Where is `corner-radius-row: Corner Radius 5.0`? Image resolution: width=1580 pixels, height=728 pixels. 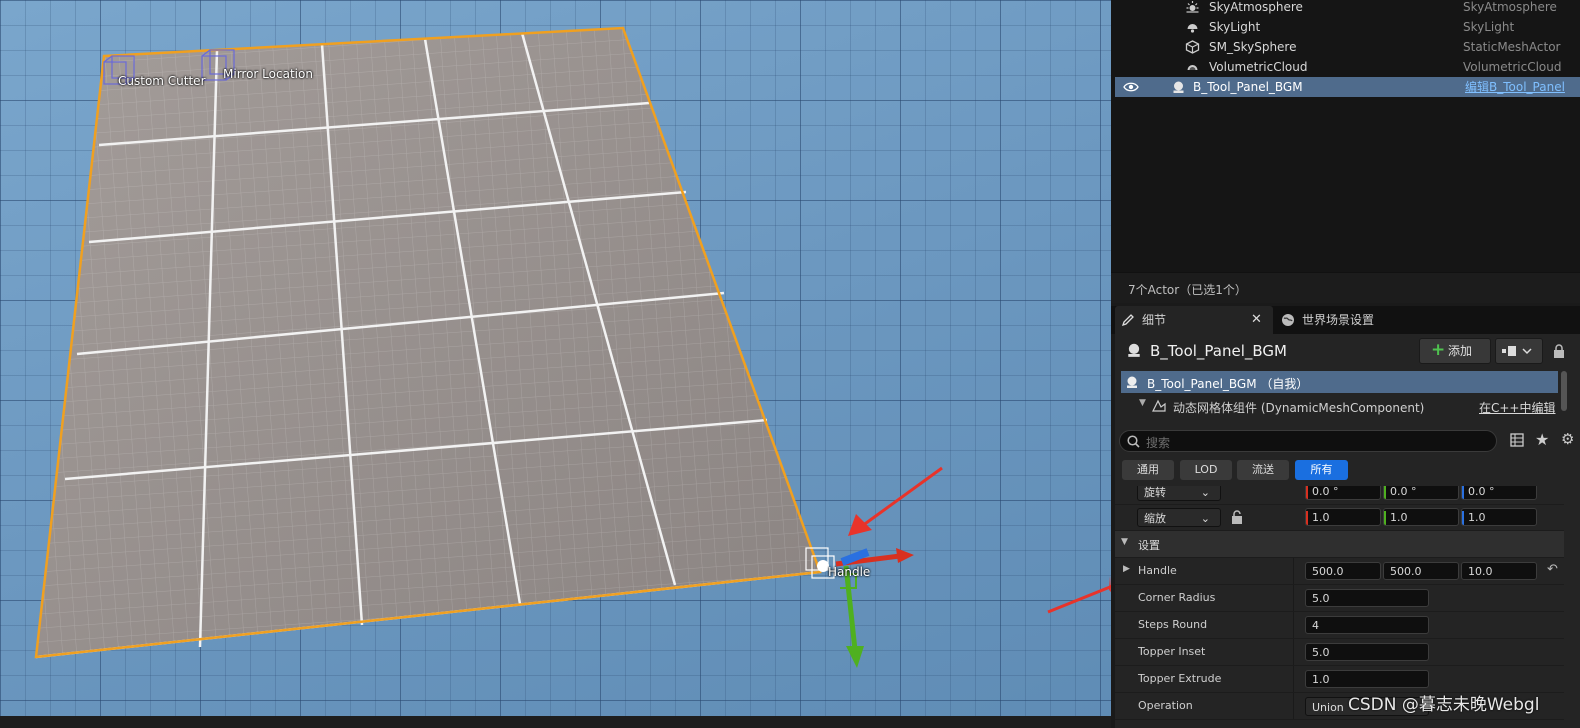 corner-radius-row: Corner Radius 5.0 is located at coordinates (1339, 598).